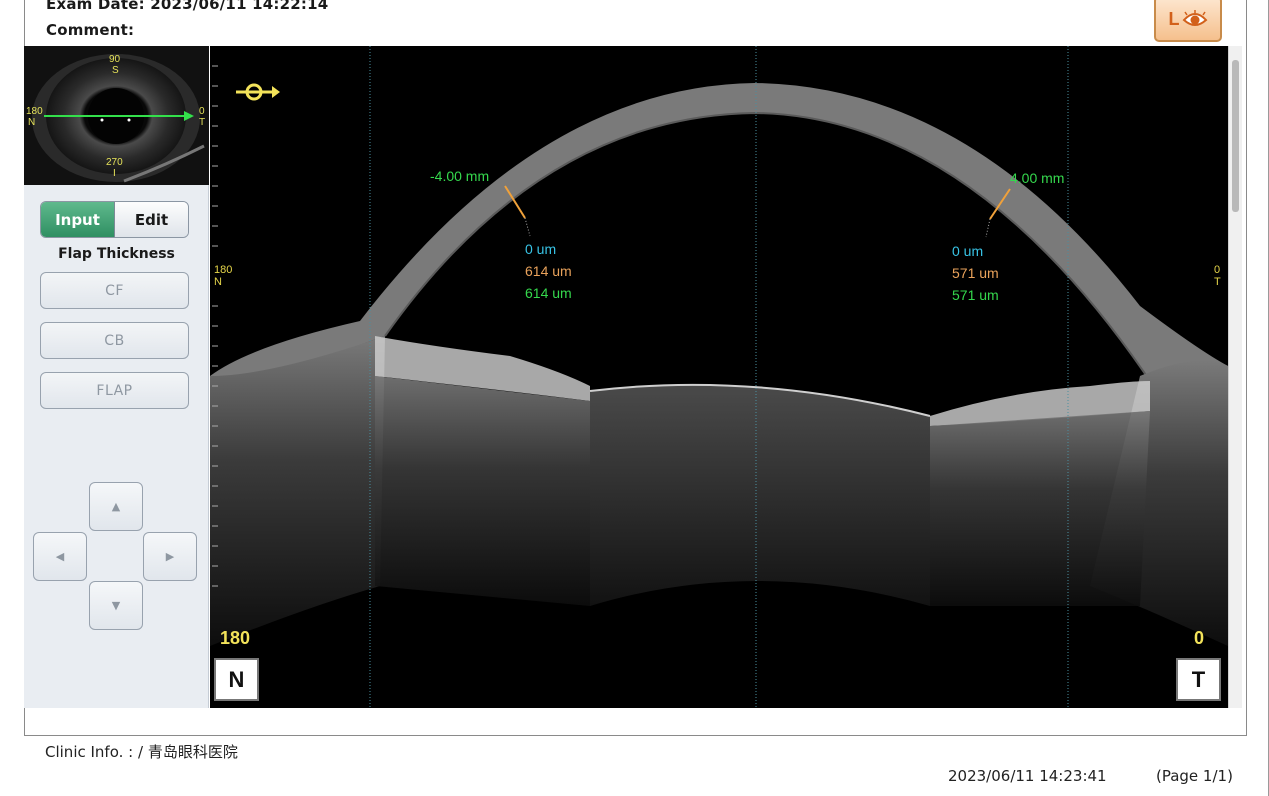  Describe the element at coordinates (1235, 136) in the screenshot. I see `scrollbar-thumb` at that location.